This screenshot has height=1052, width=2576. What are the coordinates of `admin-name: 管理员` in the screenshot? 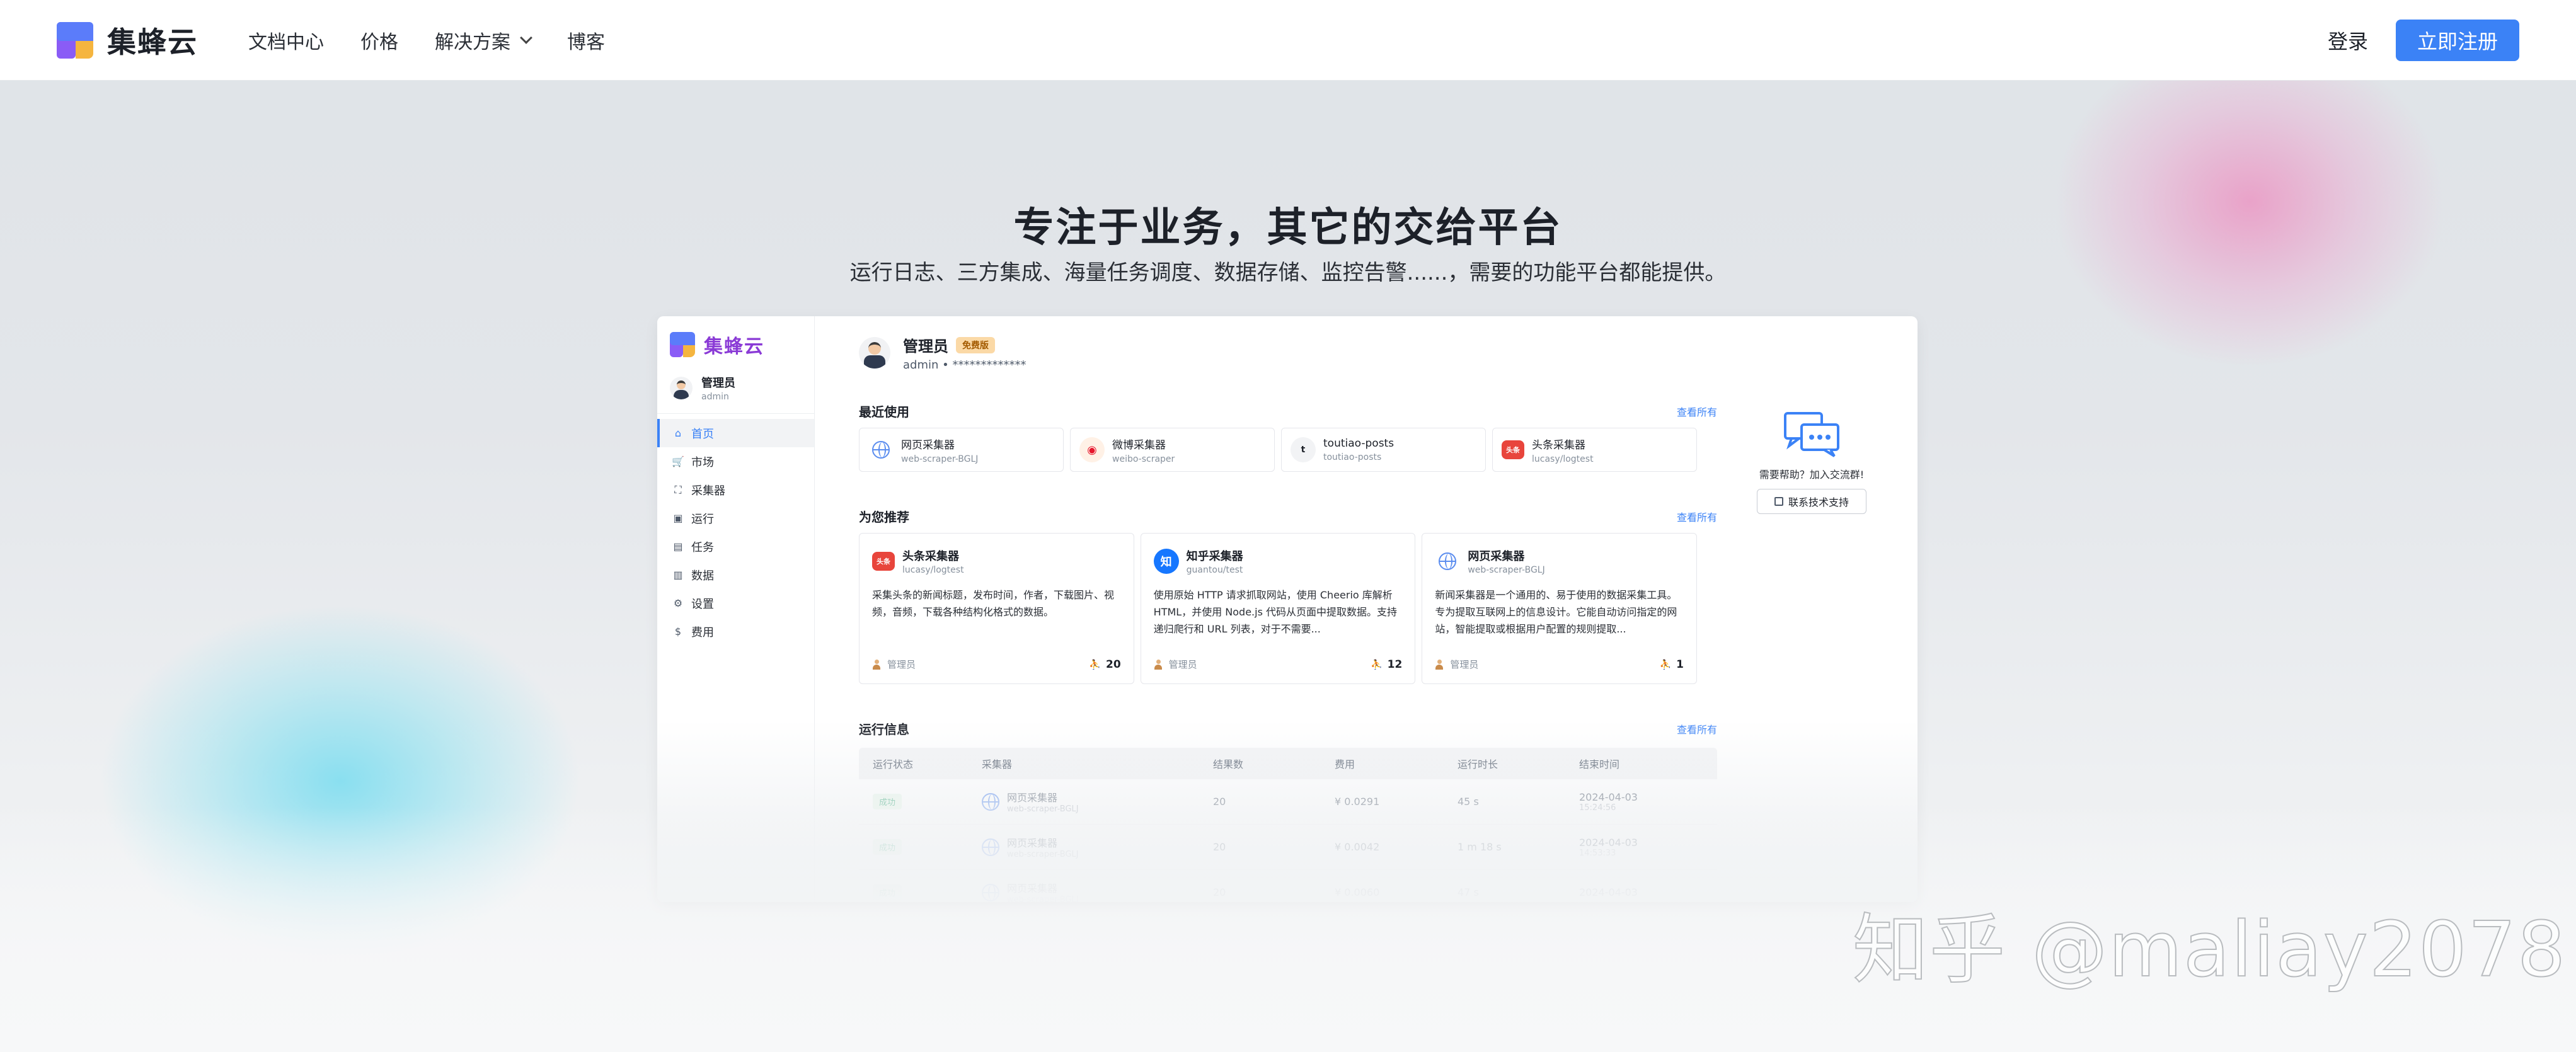 It's located at (925, 346).